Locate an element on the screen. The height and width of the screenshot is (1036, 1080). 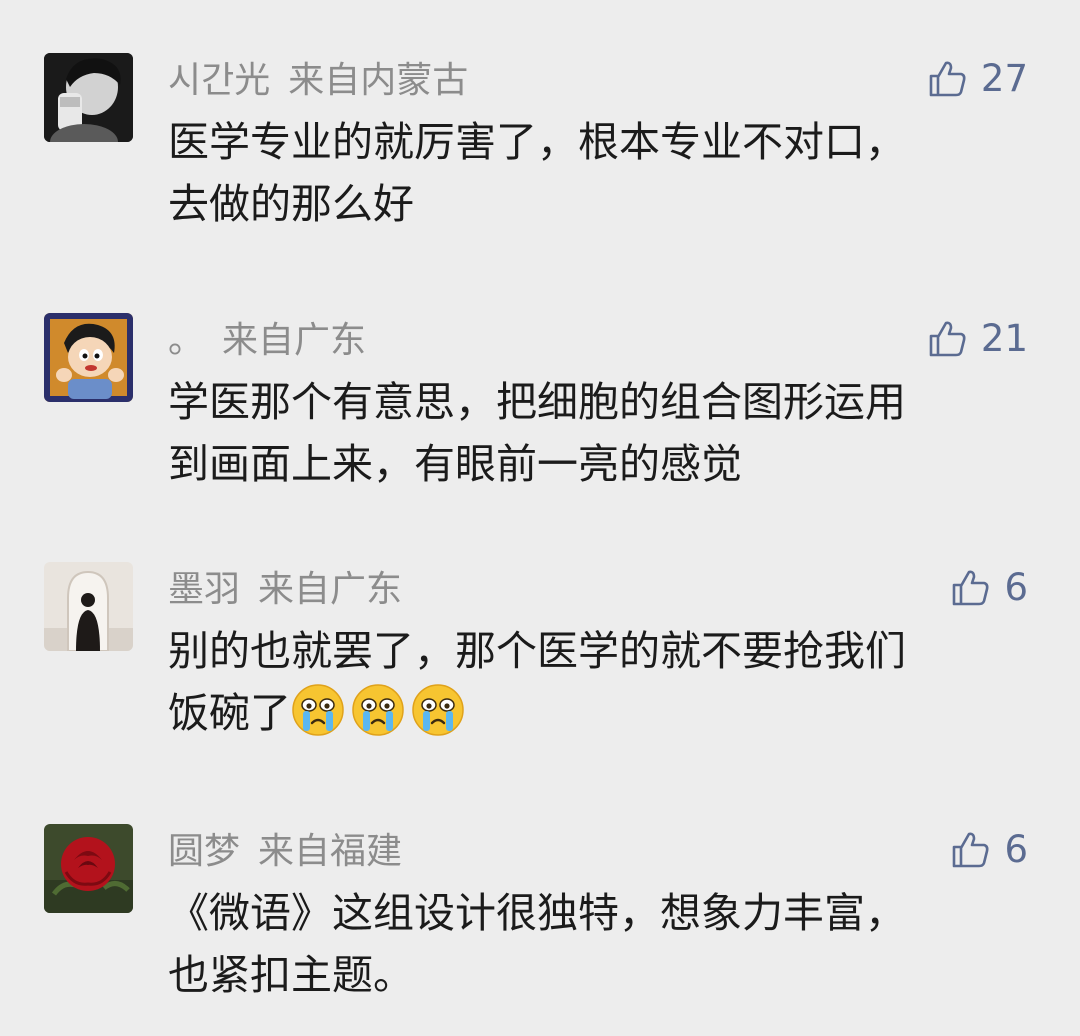
comment-line: 饭碗了 is located at coordinates (598, 713).